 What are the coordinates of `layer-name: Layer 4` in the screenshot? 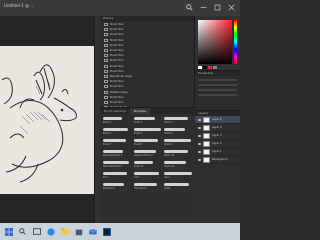 It's located at (217, 127).